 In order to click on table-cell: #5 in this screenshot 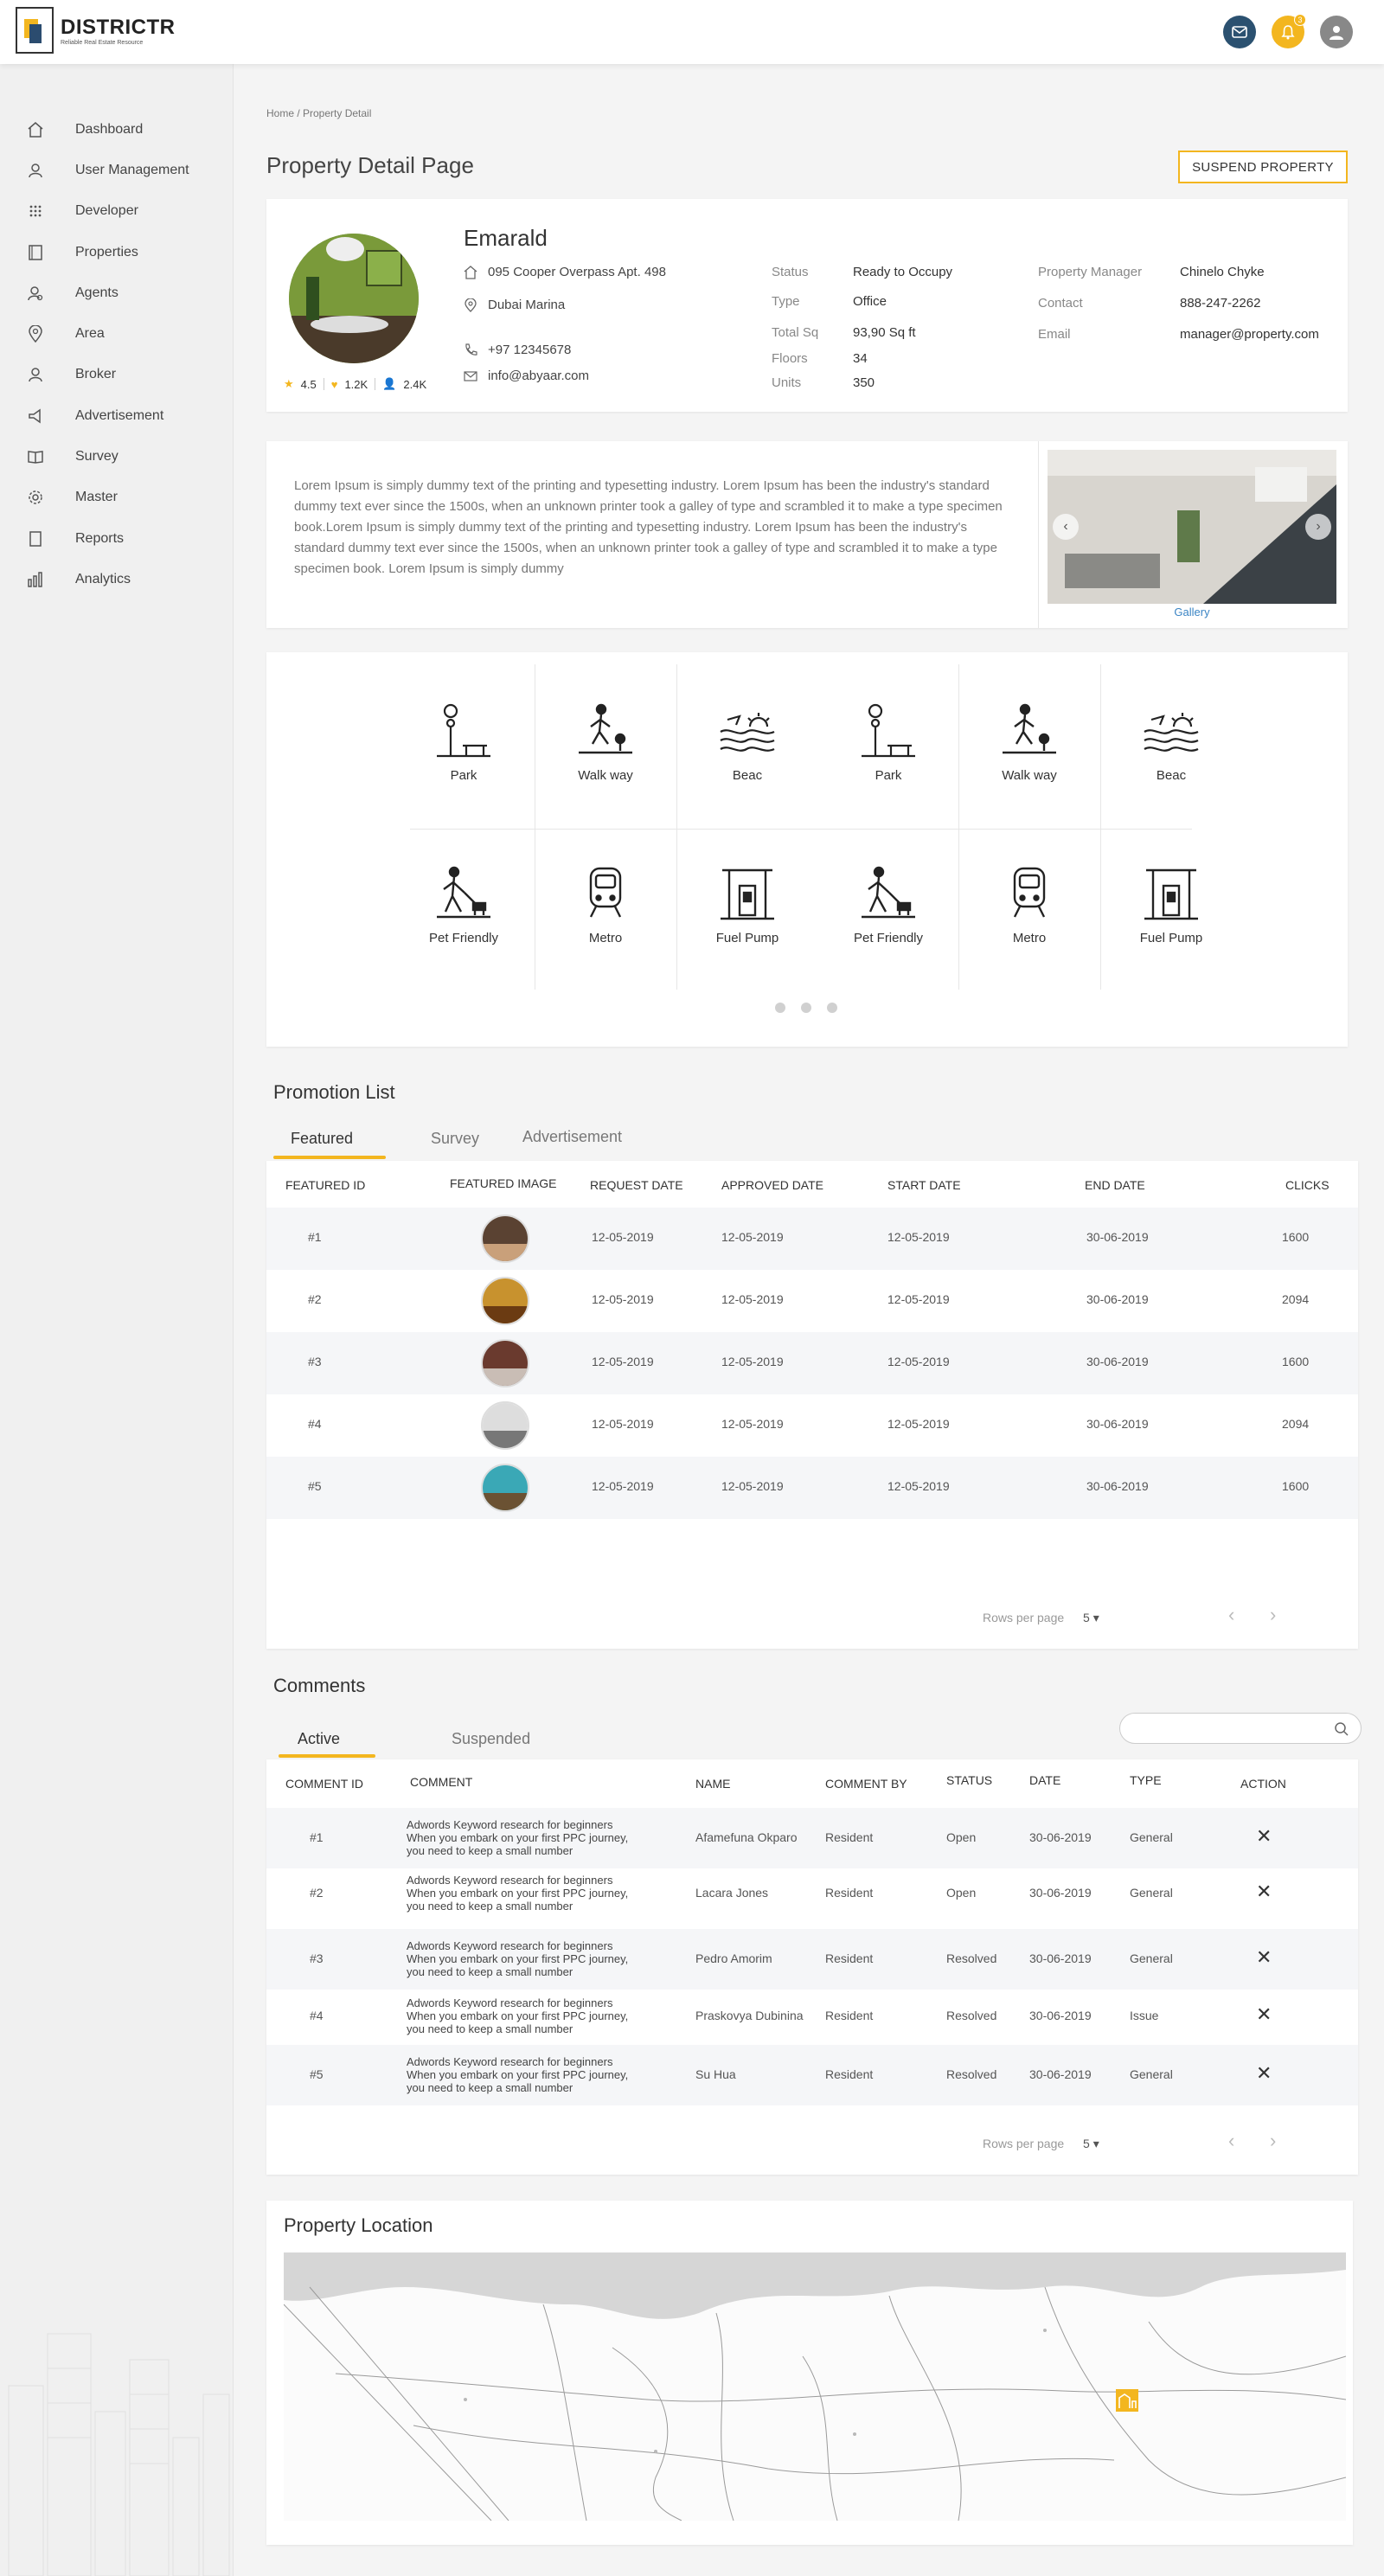, I will do `click(317, 2074)`.